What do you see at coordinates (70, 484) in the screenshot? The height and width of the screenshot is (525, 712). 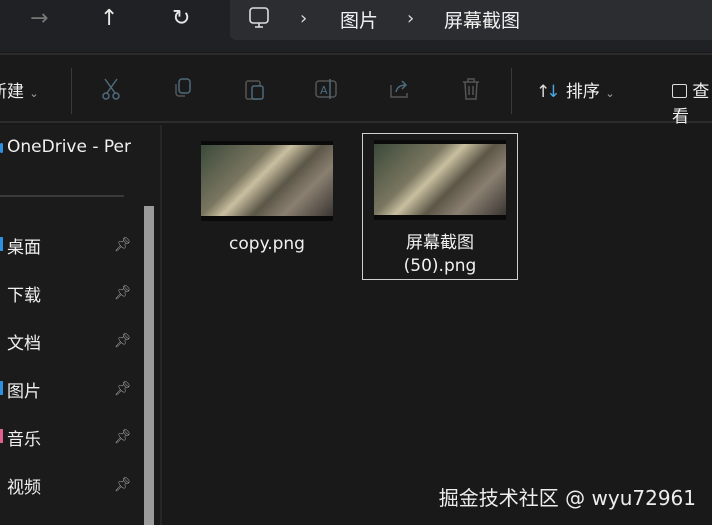 I see `sidebar-item-videos: 视频 📌︎` at bounding box center [70, 484].